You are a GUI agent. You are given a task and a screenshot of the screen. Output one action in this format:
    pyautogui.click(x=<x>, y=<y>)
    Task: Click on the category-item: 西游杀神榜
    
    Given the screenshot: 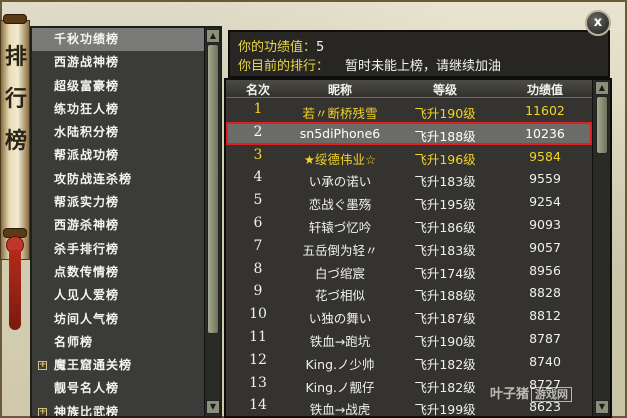 What is the action you would take?
    pyautogui.click(x=118, y=225)
    